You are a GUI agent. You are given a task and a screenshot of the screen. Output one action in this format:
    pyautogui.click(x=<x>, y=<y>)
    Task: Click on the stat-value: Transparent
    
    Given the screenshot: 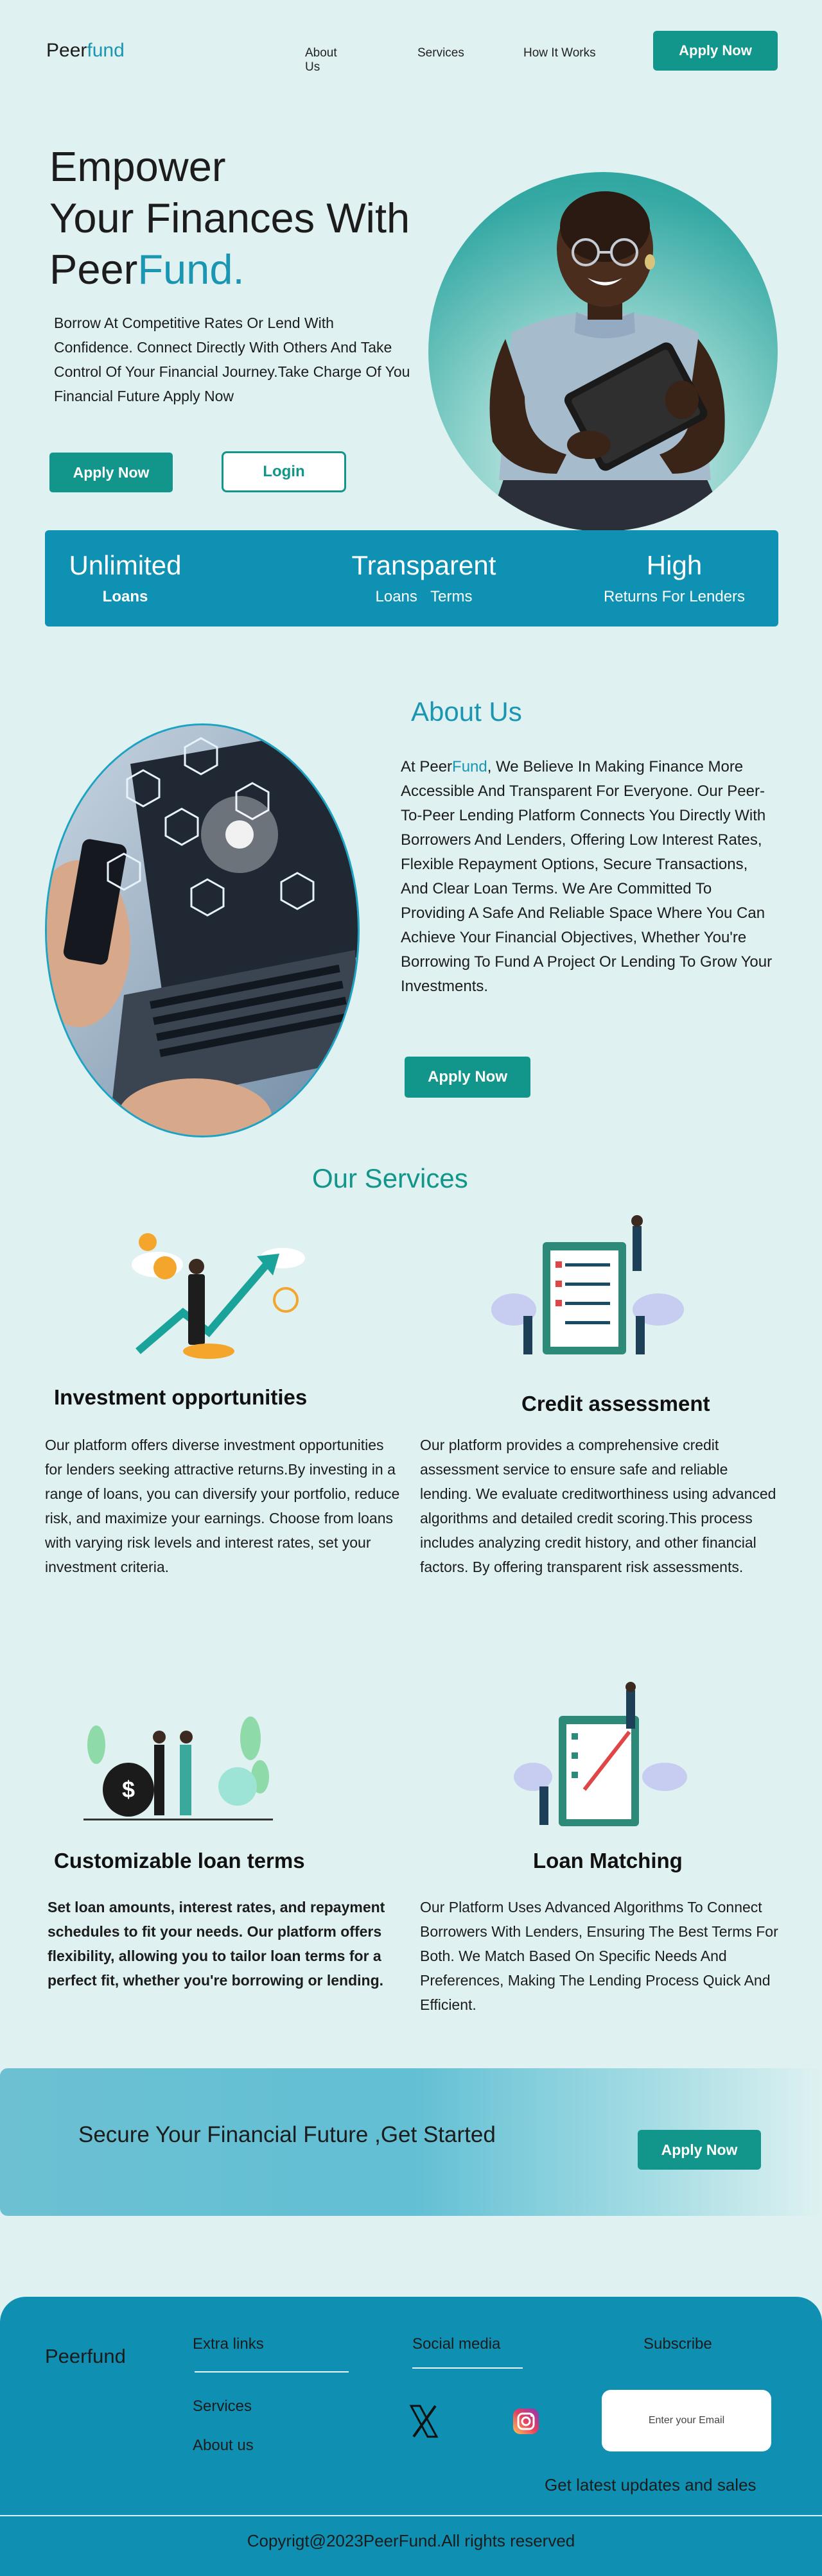 What is the action you would take?
    pyautogui.click(x=424, y=565)
    